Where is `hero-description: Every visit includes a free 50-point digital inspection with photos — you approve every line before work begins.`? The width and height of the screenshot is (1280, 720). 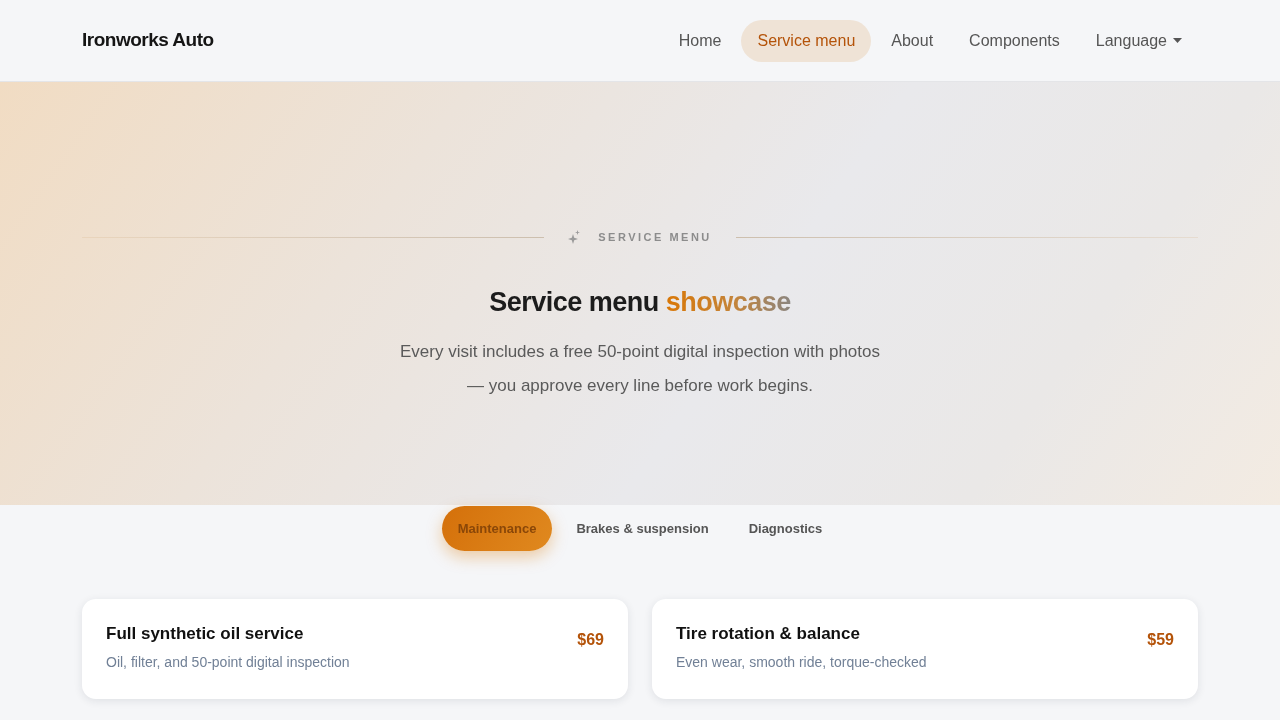
hero-description: Every visit includes a free 50-point digital inspection with photos — you approve every line before work begins. is located at coordinates (639, 368).